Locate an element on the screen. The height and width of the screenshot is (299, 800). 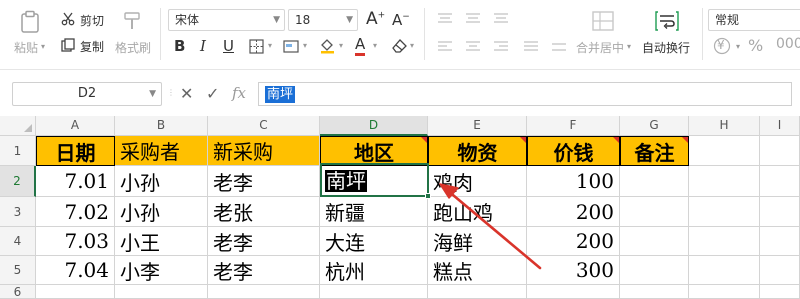
row-header-1: 1 is located at coordinates (18, 151).